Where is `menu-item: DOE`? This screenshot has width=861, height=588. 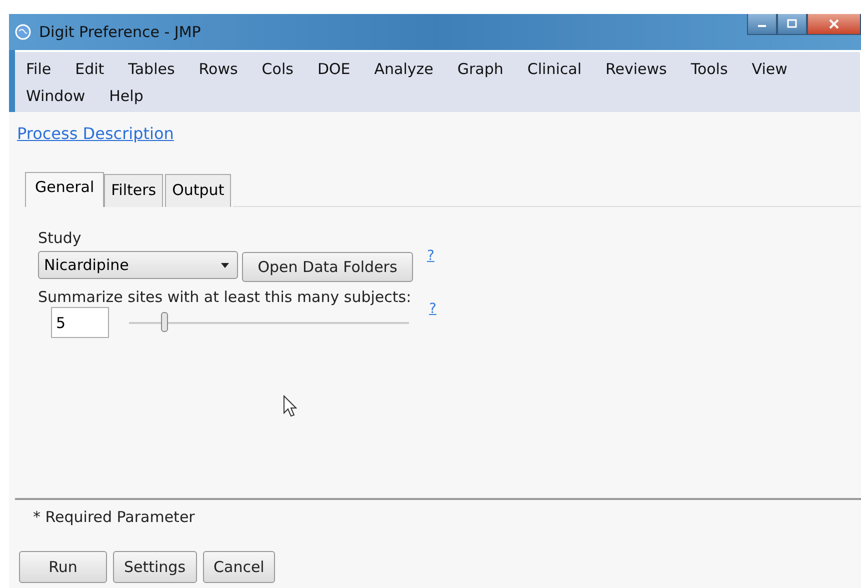 menu-item: DOE is located at coordinates (337, 69).